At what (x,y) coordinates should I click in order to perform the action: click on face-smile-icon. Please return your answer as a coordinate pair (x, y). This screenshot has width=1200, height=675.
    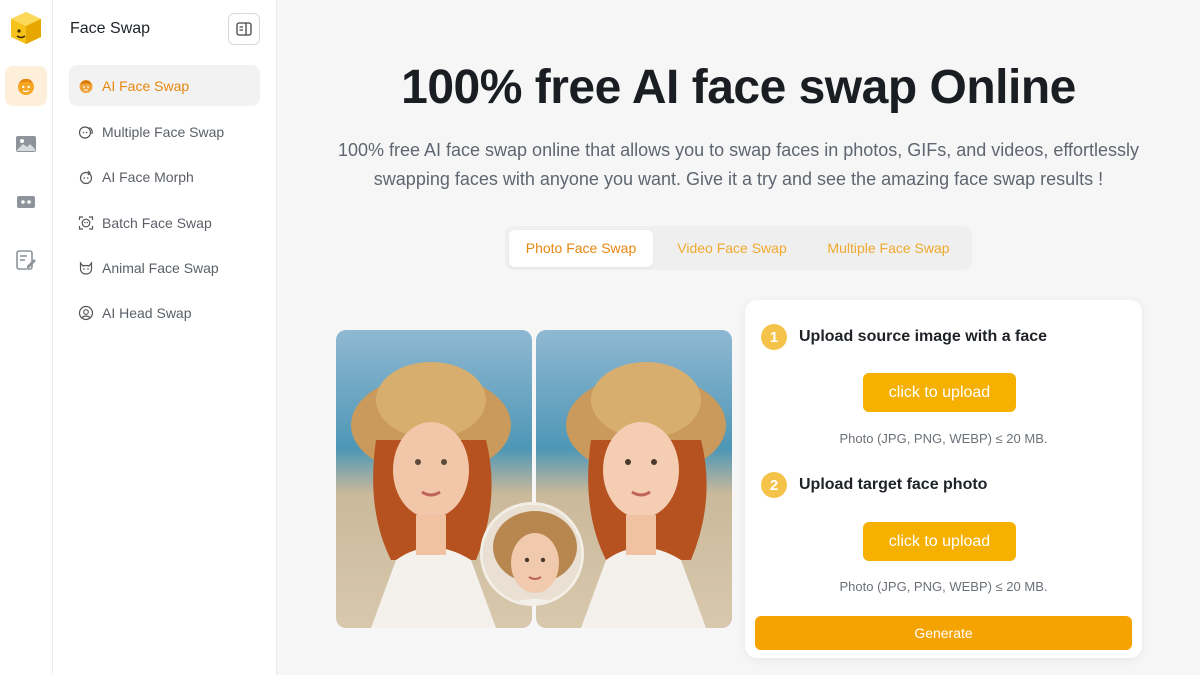
    Looking at the image, I should click on (86, 86).